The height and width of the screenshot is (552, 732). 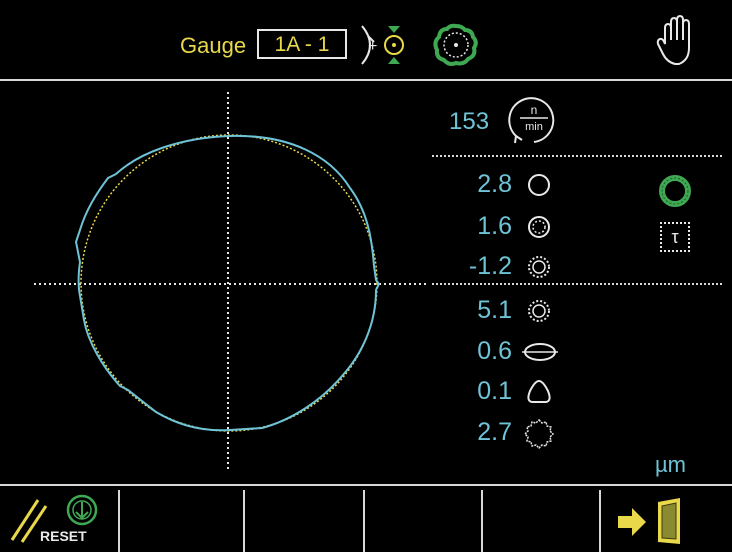 What do you see at coordinates (539, 391) in the screenshot?
I see `triangle-lobing-icon` at bounding box center [539, 391].